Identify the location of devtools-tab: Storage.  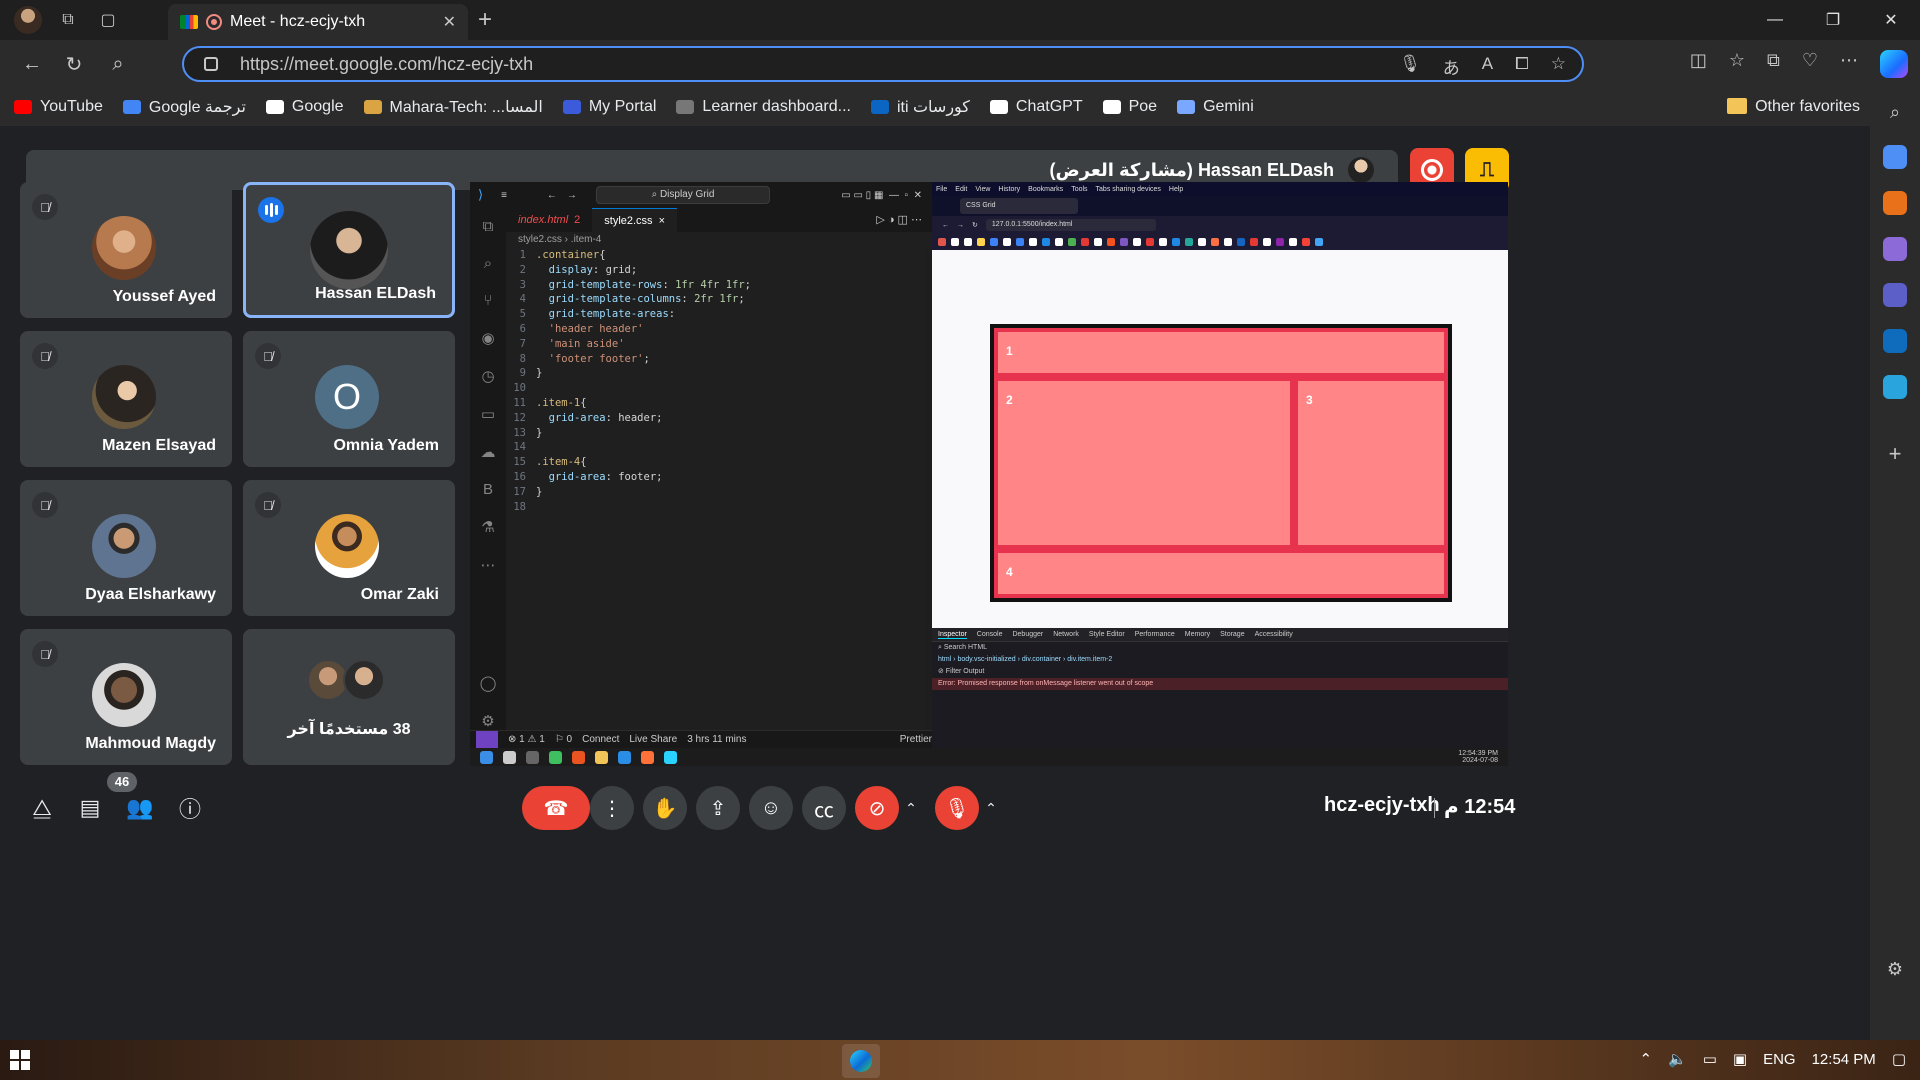
(1232, 634).